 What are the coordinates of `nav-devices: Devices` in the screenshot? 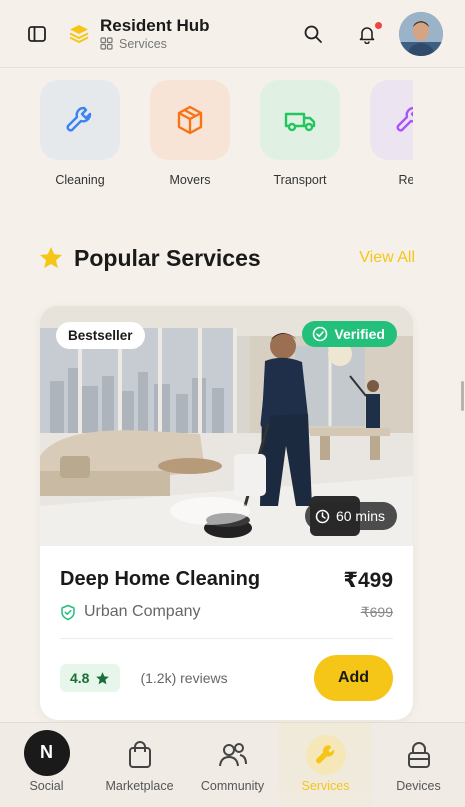 It's located at (418, 765).